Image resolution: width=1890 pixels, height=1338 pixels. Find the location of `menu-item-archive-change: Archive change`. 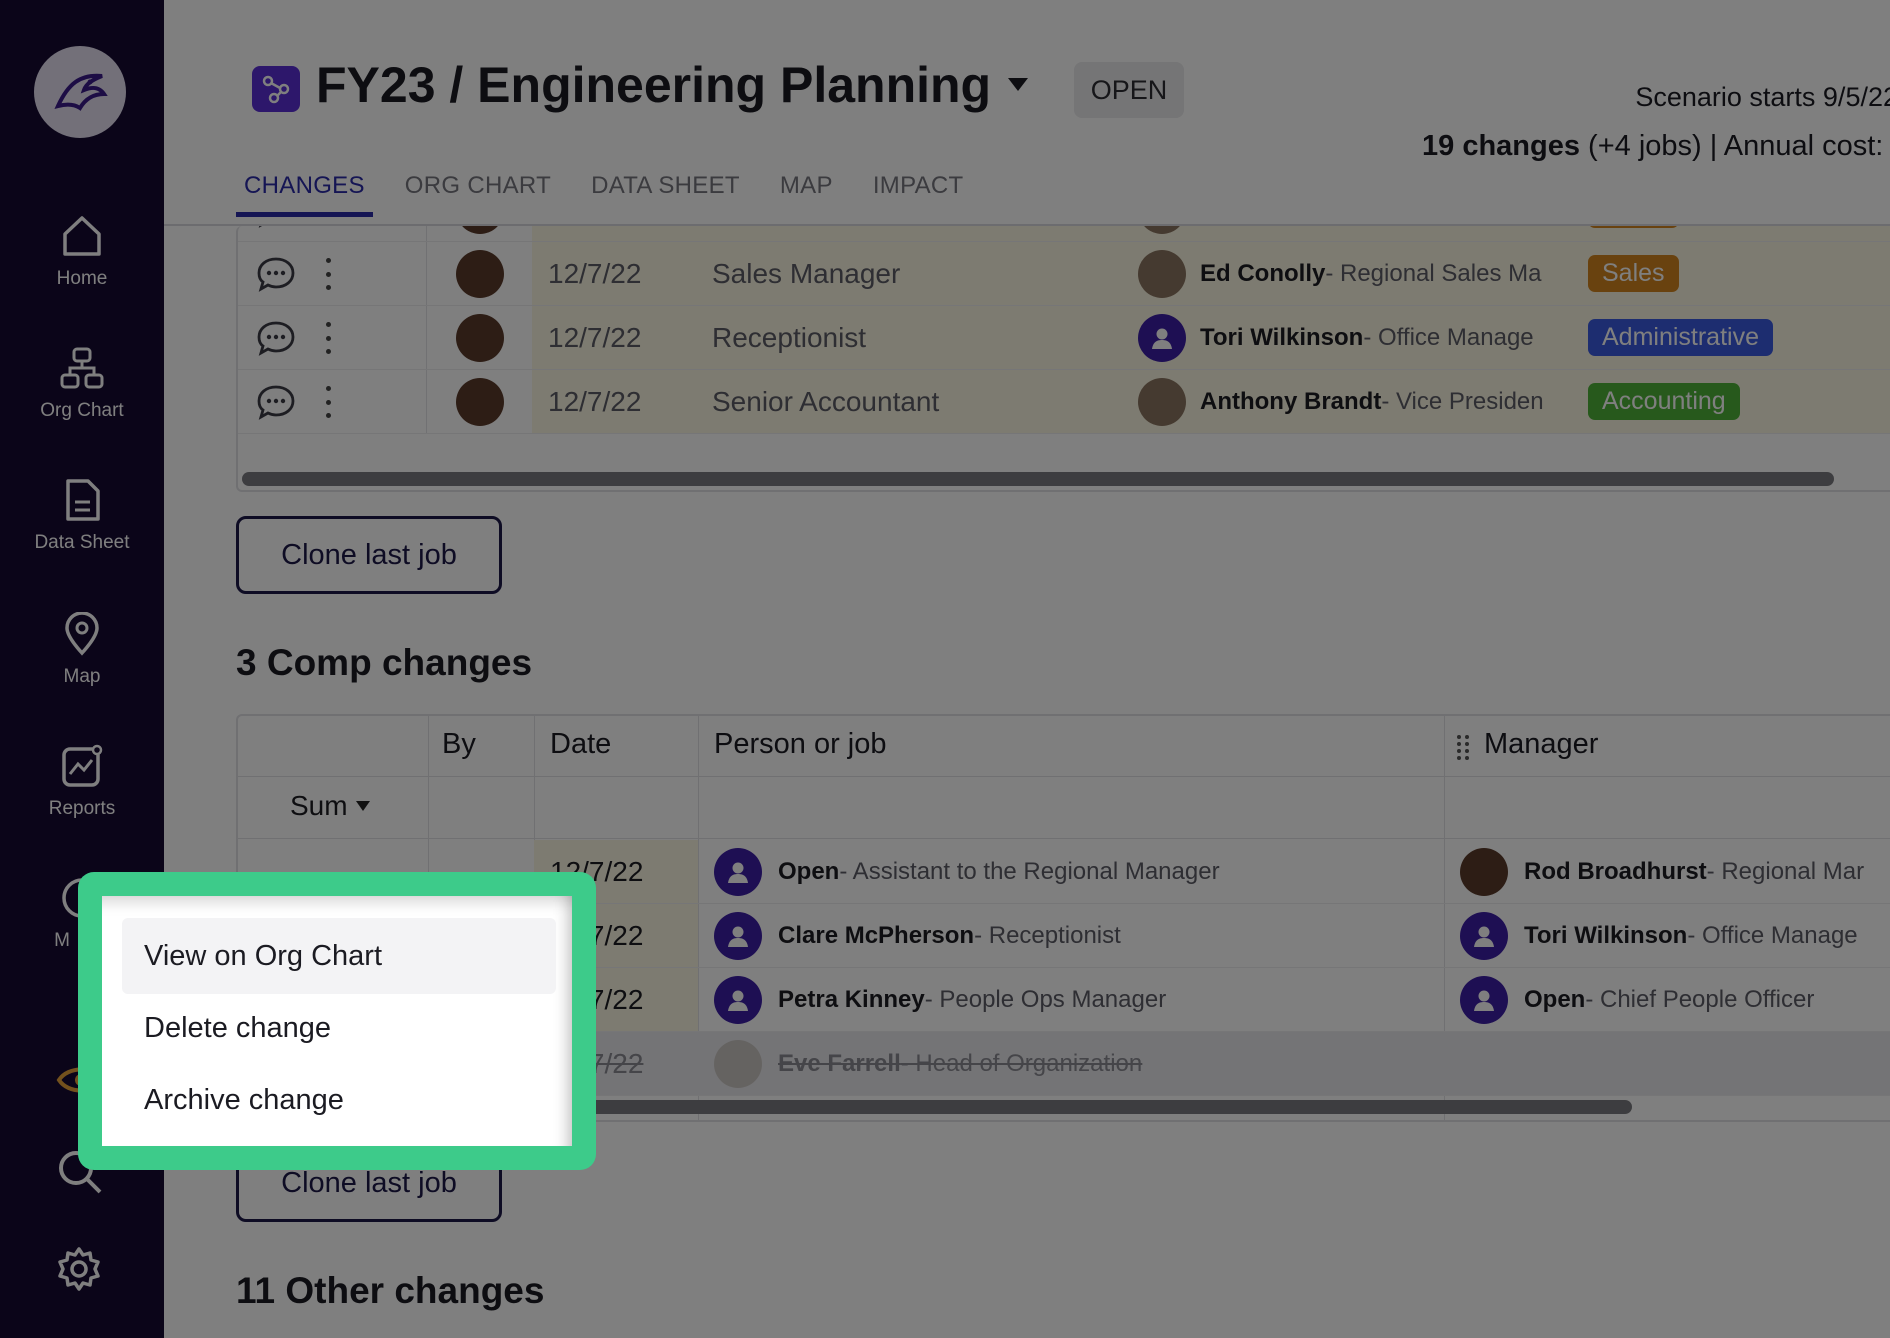

menu-item-archive-change: Archive change is located at coordinates (339, 1100).